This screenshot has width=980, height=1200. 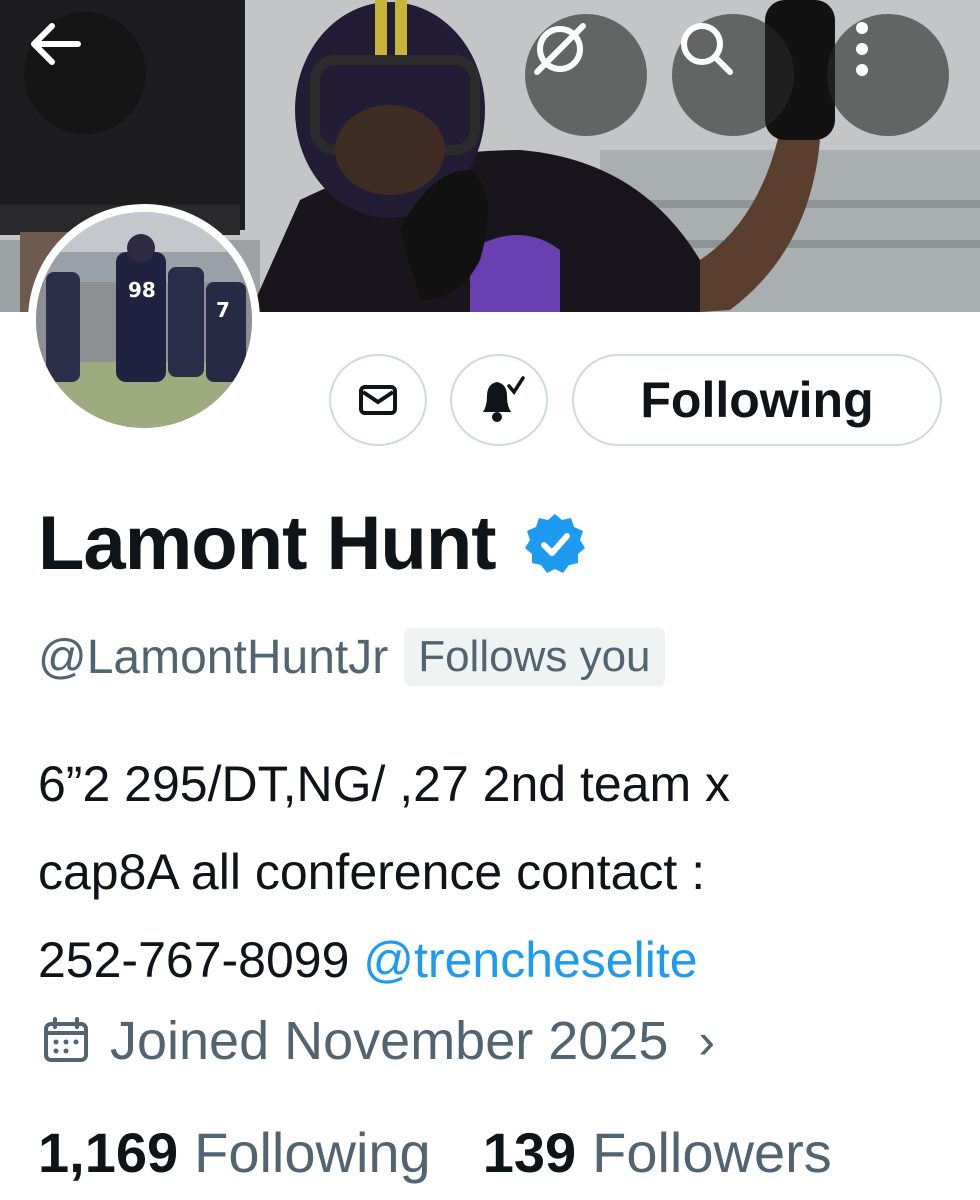 I want to click on bio-line: 6”2 295/DT,NG/ ,27 2nd team x, so click(x=384, y=784).